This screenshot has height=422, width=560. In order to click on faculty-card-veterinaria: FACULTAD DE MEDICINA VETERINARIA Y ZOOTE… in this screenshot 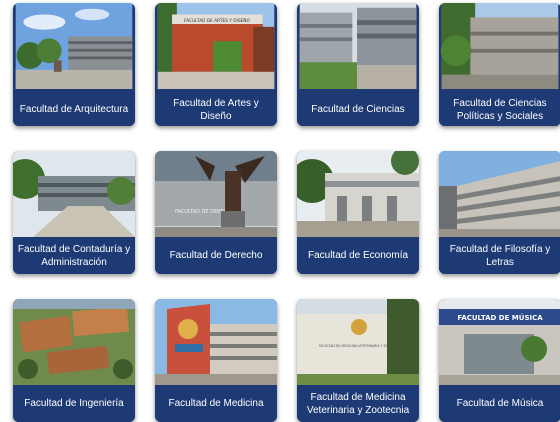, I will do `click(358, 360)`.